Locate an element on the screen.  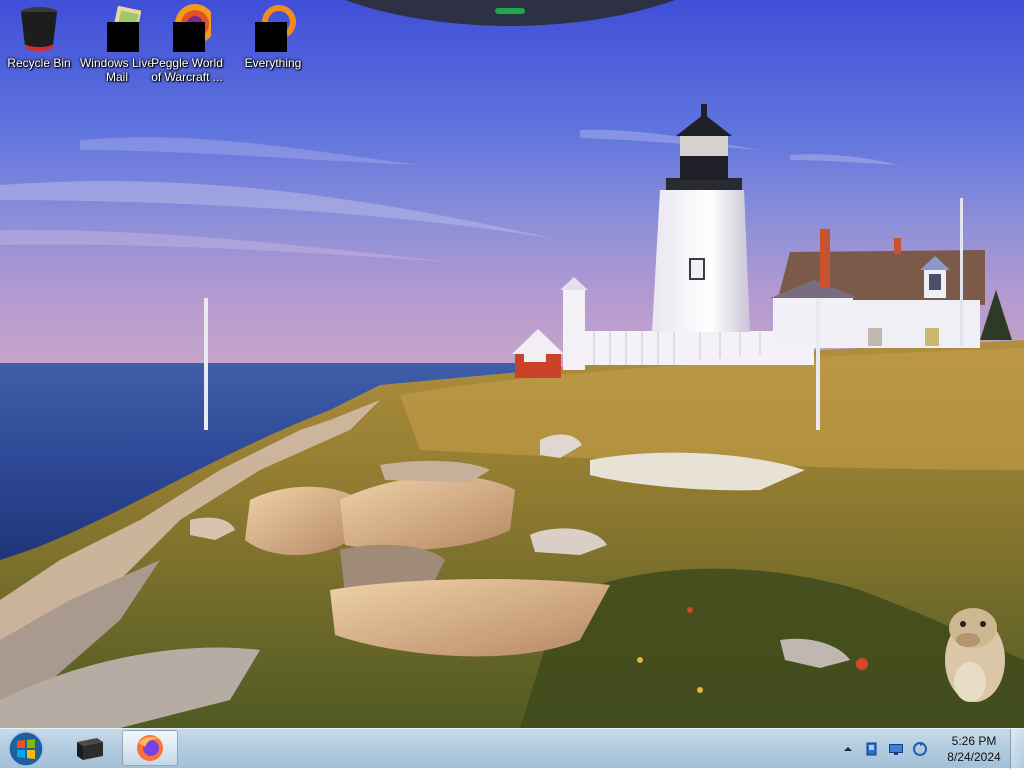
desktop-icon-everything: Everything is located at coordinates (273, 47).